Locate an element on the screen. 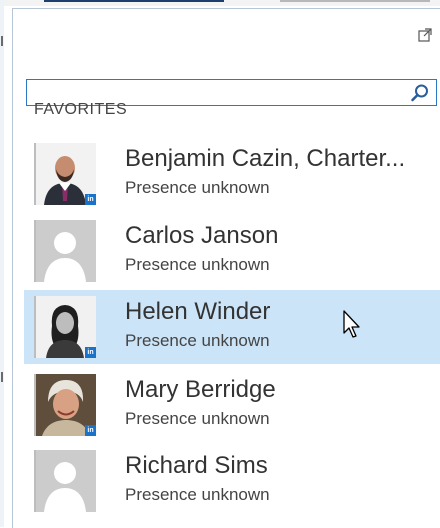 This screenshot has width=440, height=528. contact-item: in Mary Berridge Presence unknown is located at coordinates (232, 405).